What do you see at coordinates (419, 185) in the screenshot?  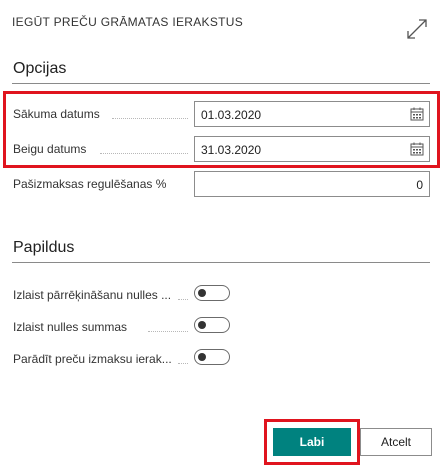 I see `cost-adjustment-value: 0` at bounding box center [419, 185].